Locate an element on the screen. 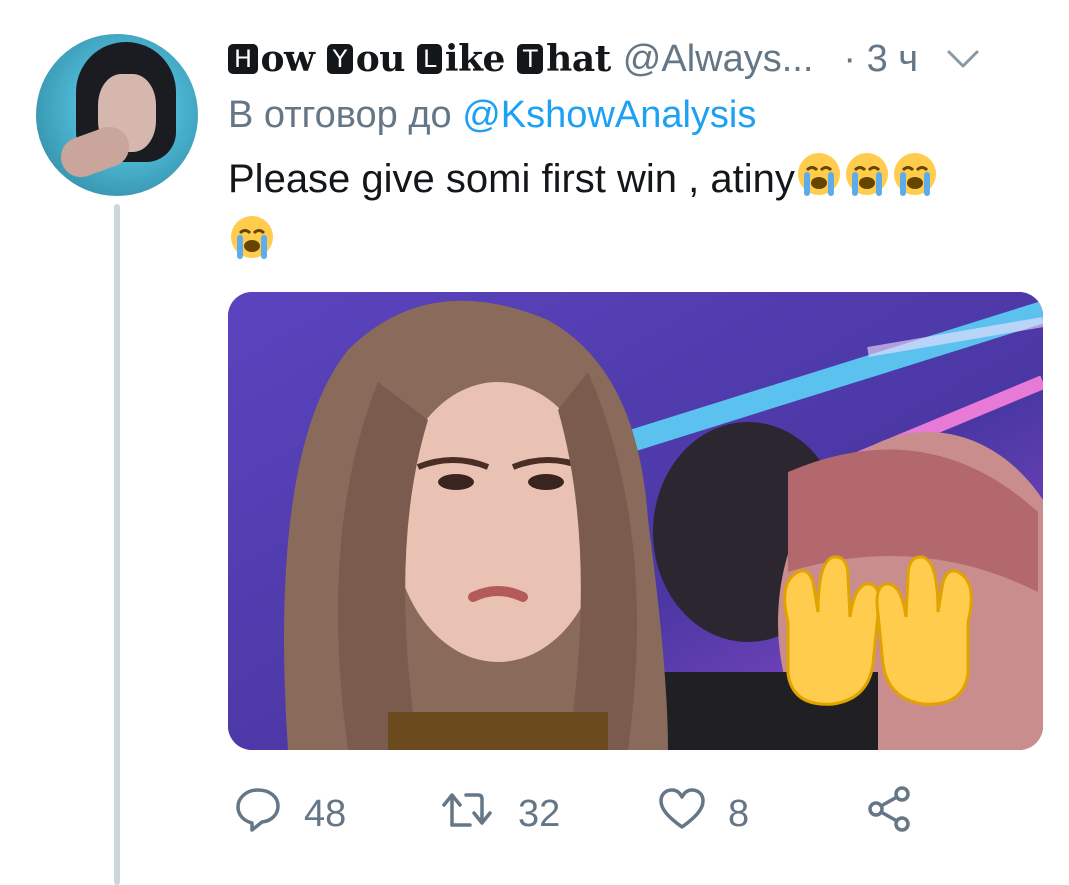  display-name-word-rest: ike is located at coordinates (475, 59).